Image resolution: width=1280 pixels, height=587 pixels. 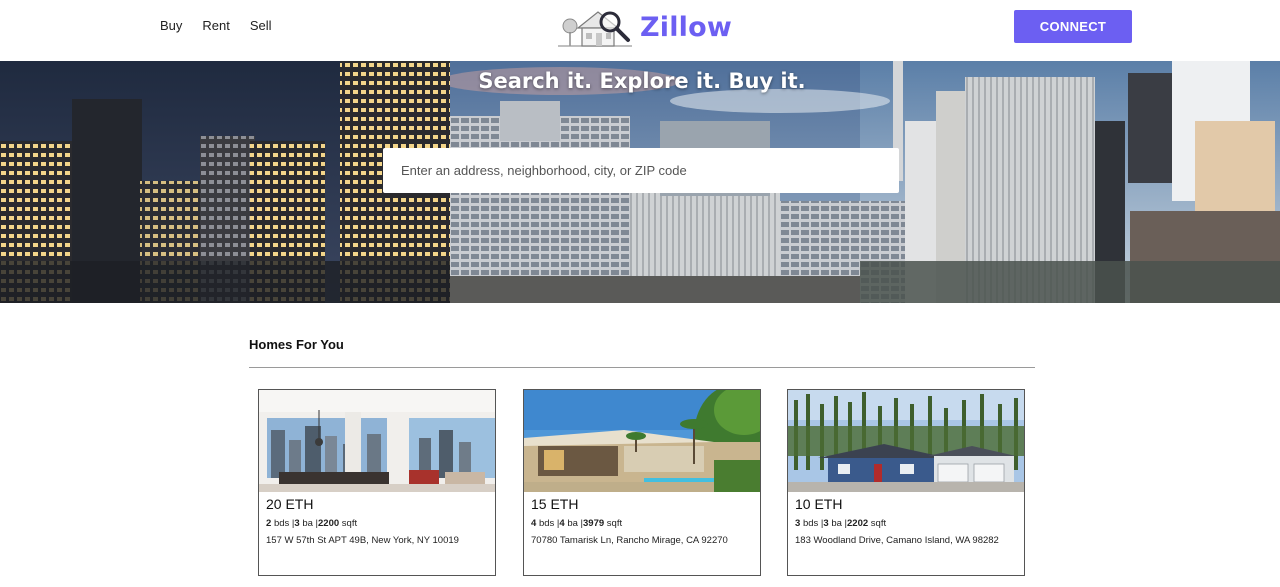 What do you see at coordinates (534, 523) in the screenshot?
I see `listing-beds: 4` at bounding box center [534, 523].